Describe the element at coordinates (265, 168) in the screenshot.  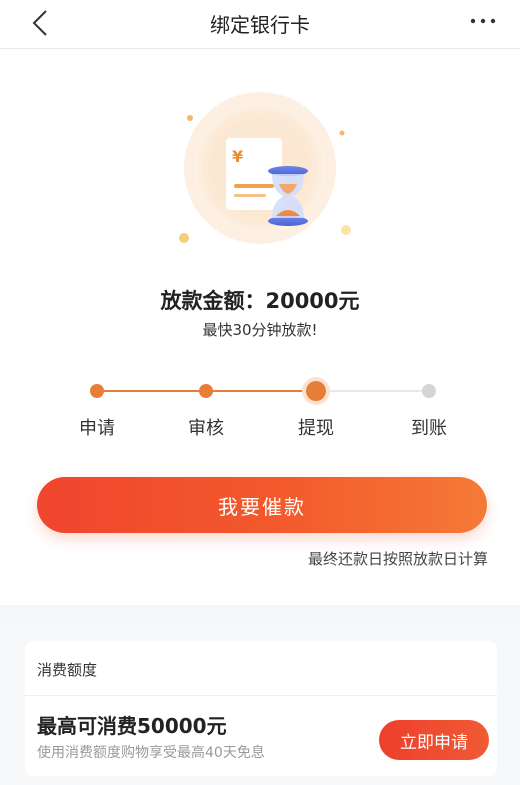
I see `document-hourglass-icon: ¥` at that location.